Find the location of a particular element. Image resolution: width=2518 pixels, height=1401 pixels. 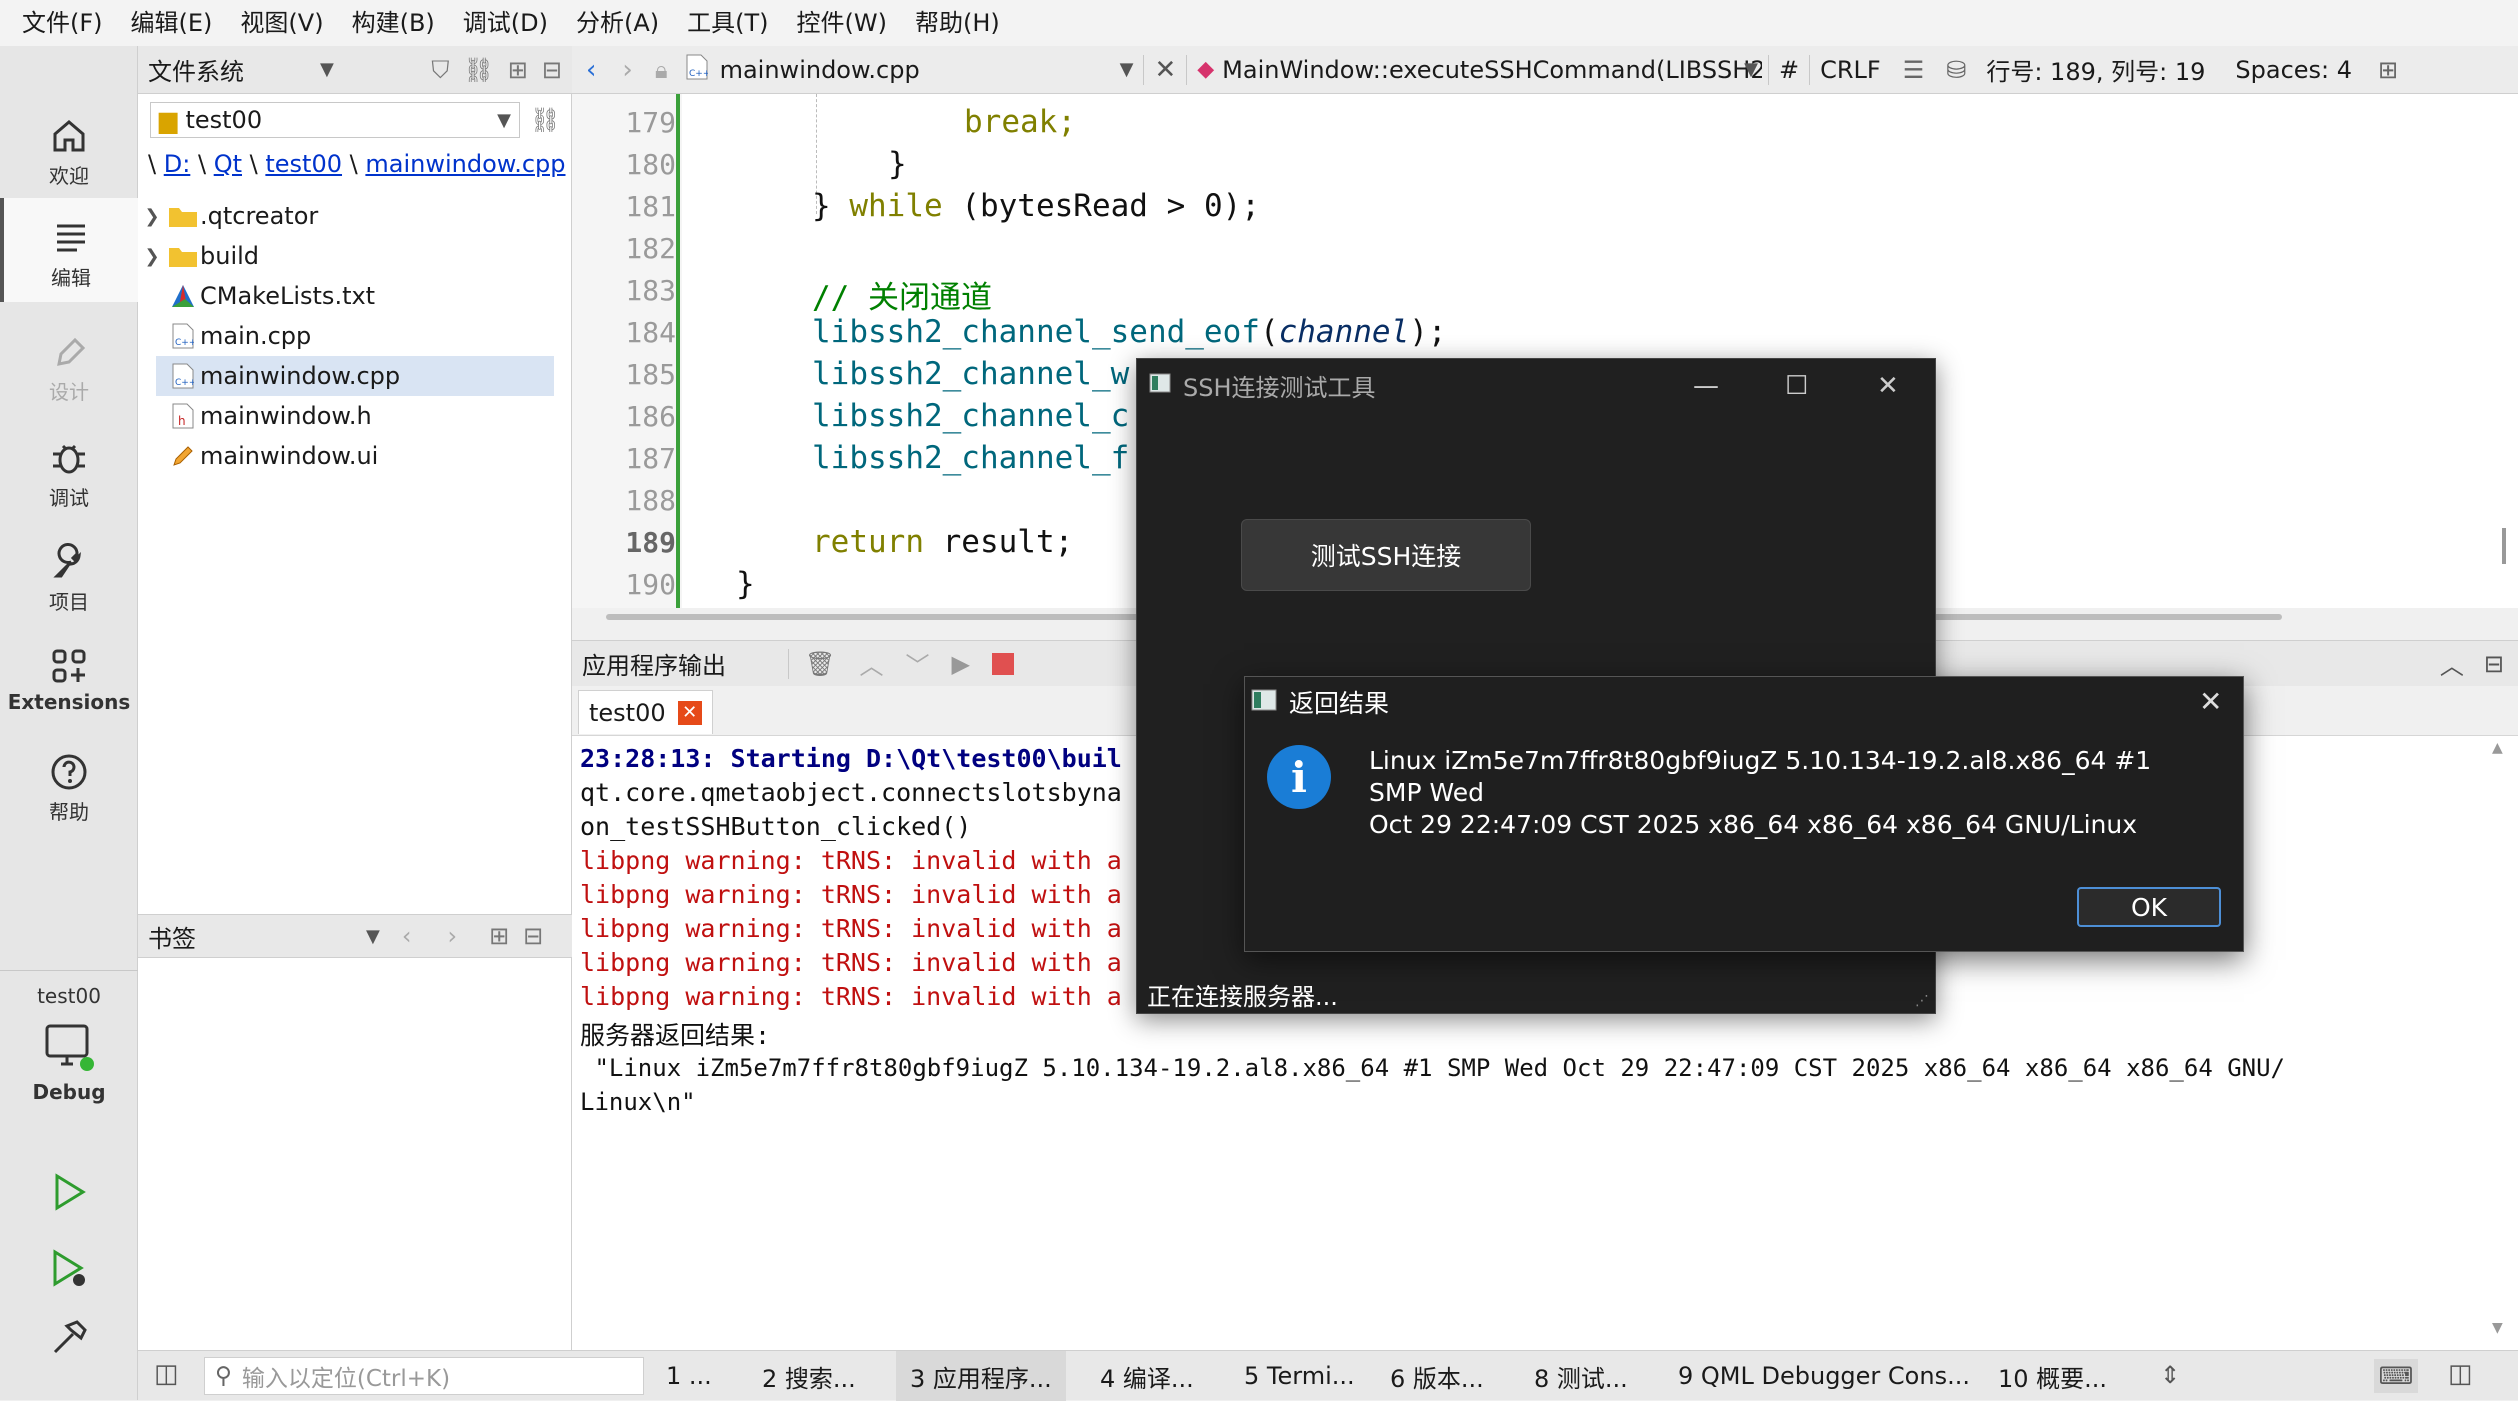

chevron-down-icon: ﹀ is located at coordinates (917, 663).